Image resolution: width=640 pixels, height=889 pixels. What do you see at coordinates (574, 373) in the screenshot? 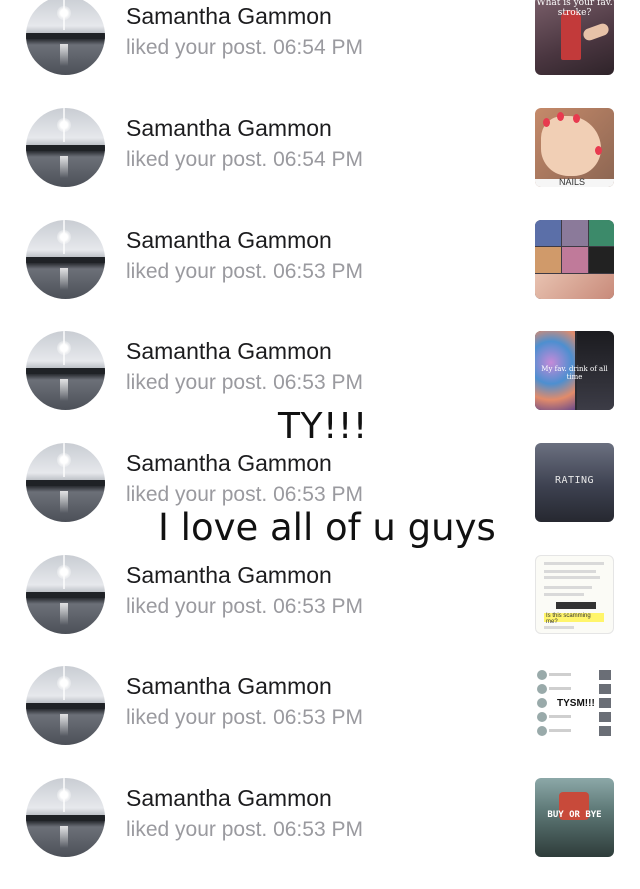
I see `thumbnail-caption: My fav. drink of all time` at bounding box center [574, 373].